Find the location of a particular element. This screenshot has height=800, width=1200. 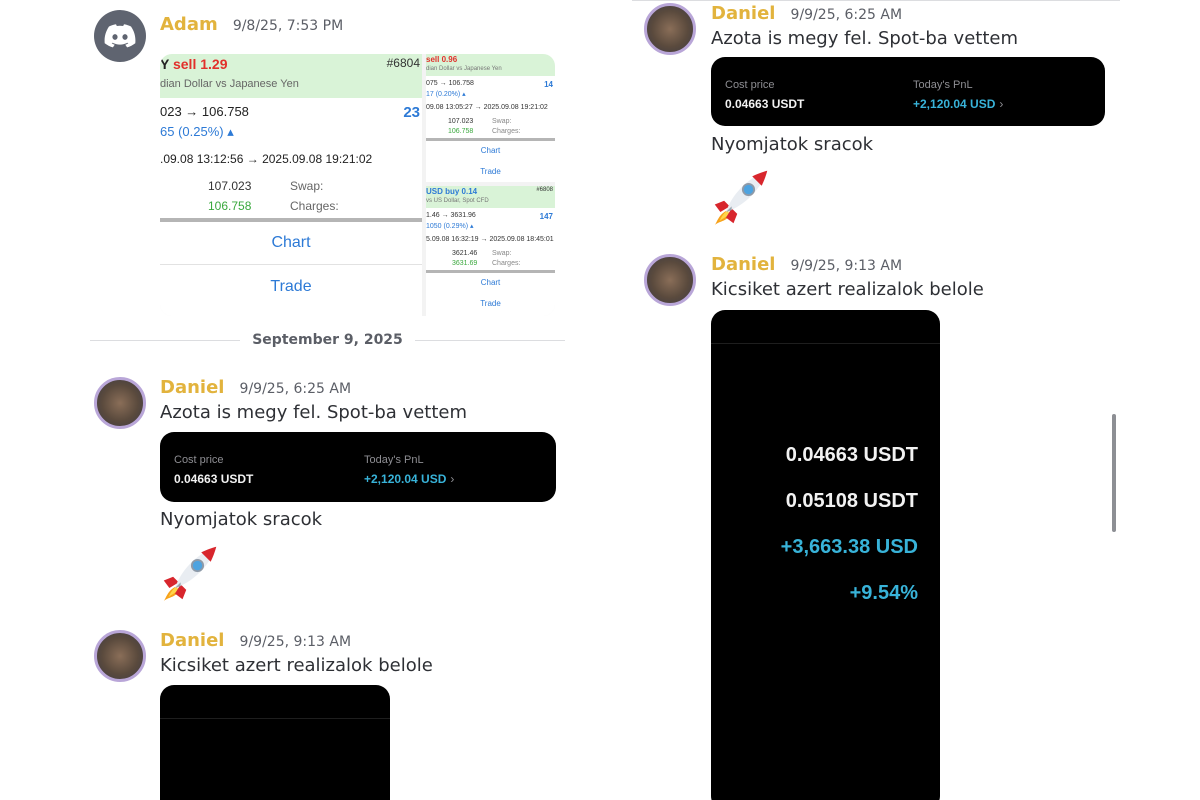

trade-dates: .09.08 13:12:56 → 2025.09.08 19:21:02 is located at coordinates (266, 159).